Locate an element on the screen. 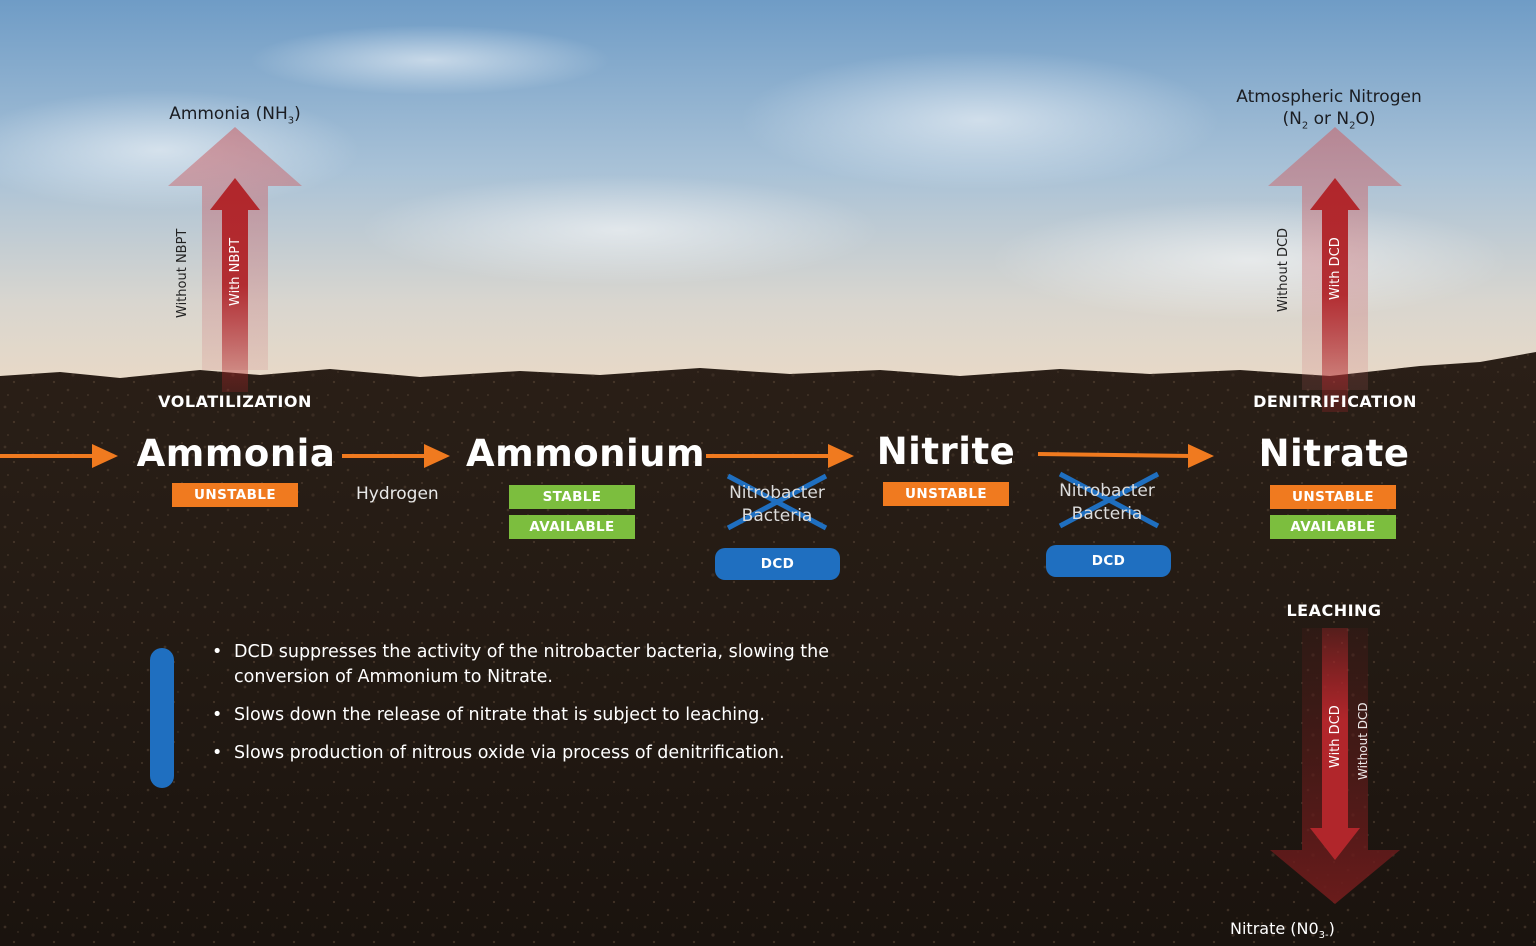 This screenshot has height=946, width=1536. with-dcd-down-label: With DCD is located at coordinates (1335, 736).